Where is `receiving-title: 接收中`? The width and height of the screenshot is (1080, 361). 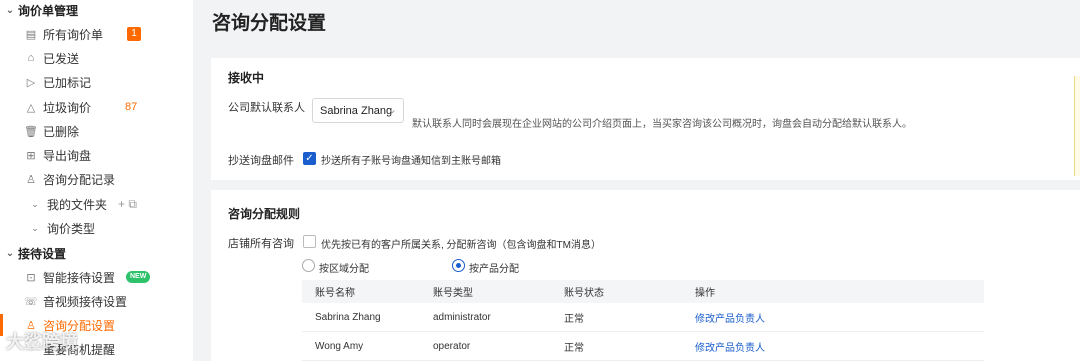 receiving-title: 接收中 is located at coordinates (246, 78).